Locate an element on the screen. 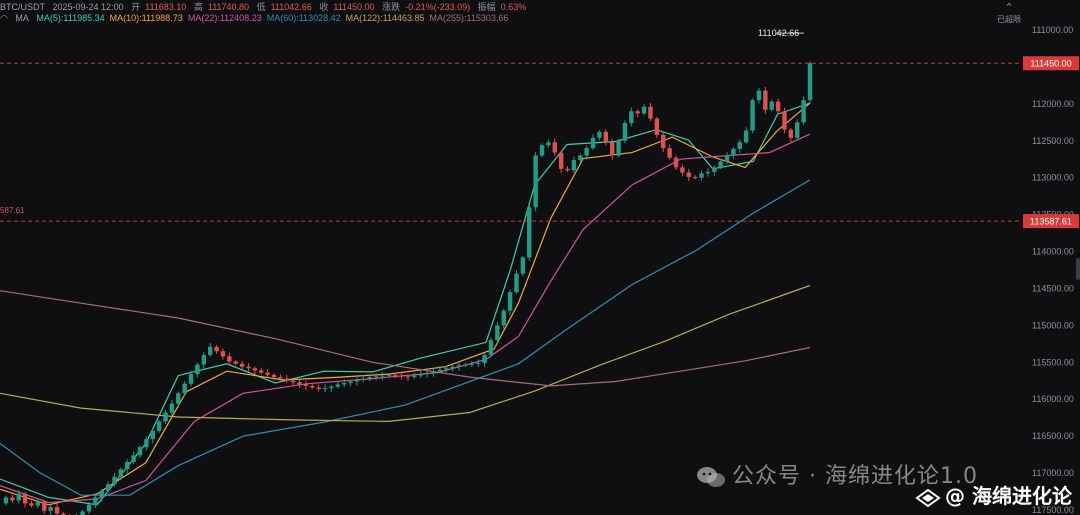 The image size is (1080, 515). price-line-left-label: 587.61 is located at coordinates (12, 210).